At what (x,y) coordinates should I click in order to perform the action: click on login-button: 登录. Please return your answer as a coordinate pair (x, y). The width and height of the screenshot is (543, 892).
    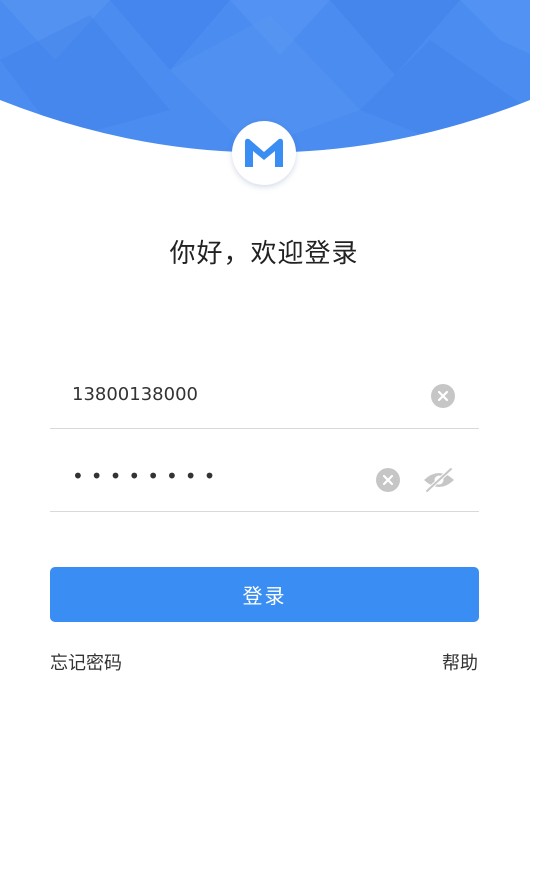
    Looking at the image, I should click on (264, 594).